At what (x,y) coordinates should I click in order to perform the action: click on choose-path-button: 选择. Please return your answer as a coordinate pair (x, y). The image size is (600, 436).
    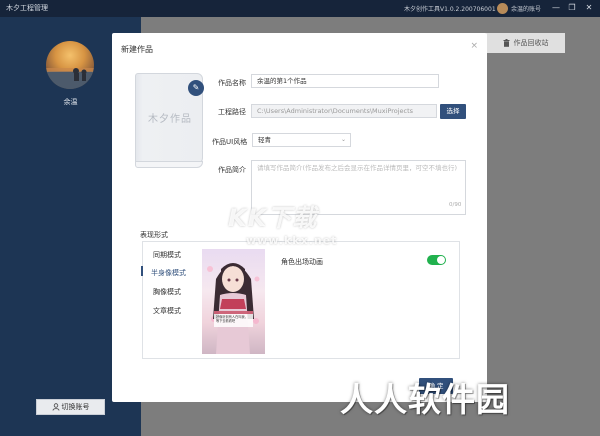
    Looking at the image, I should click on (453, 111).